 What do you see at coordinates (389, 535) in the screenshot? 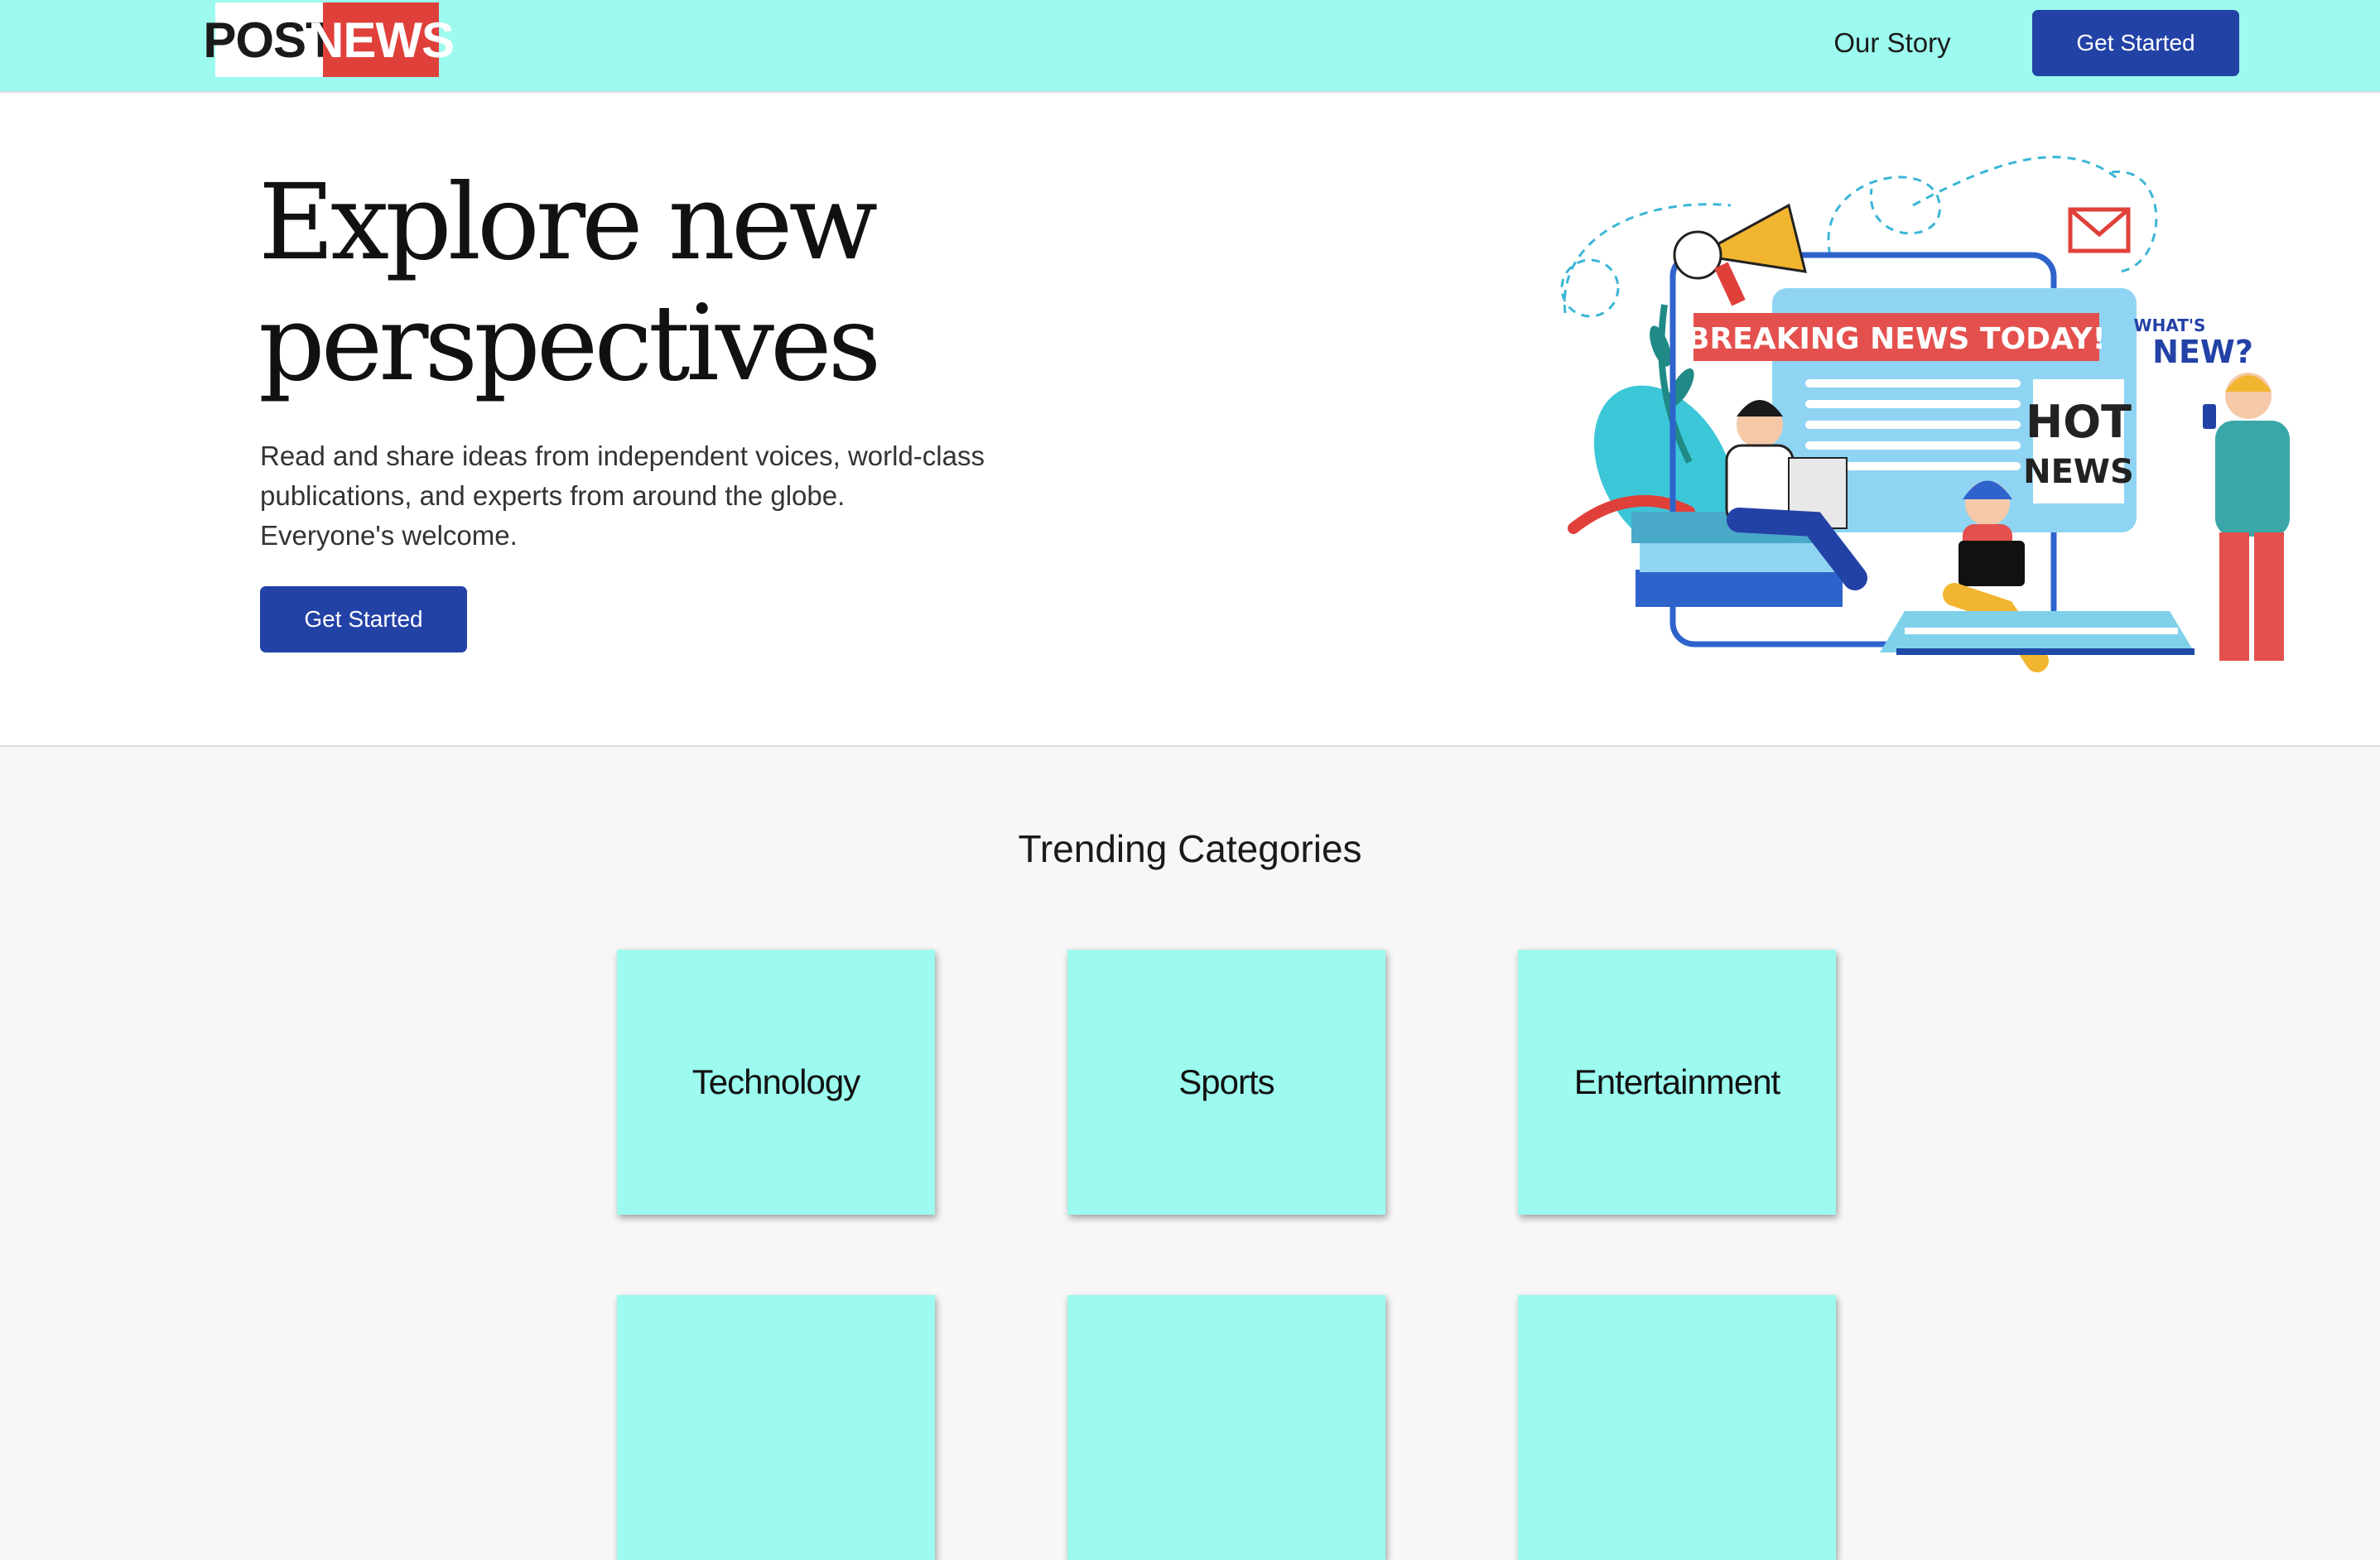
I see `hero-subtitle-line3: Everyone's welcome.` at bounding box center [389, 535].